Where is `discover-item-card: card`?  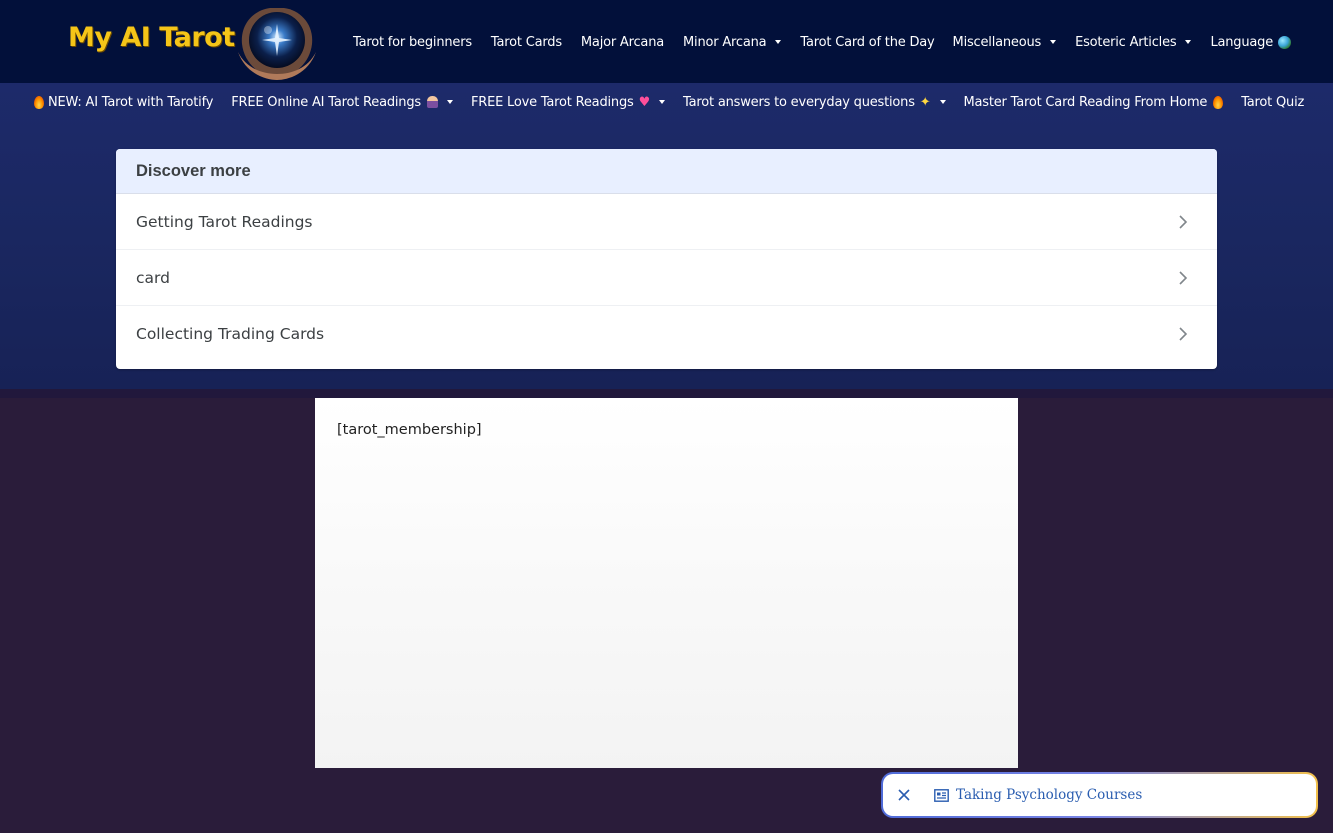 discover-item-card: card is located at coordinates (666, 278).